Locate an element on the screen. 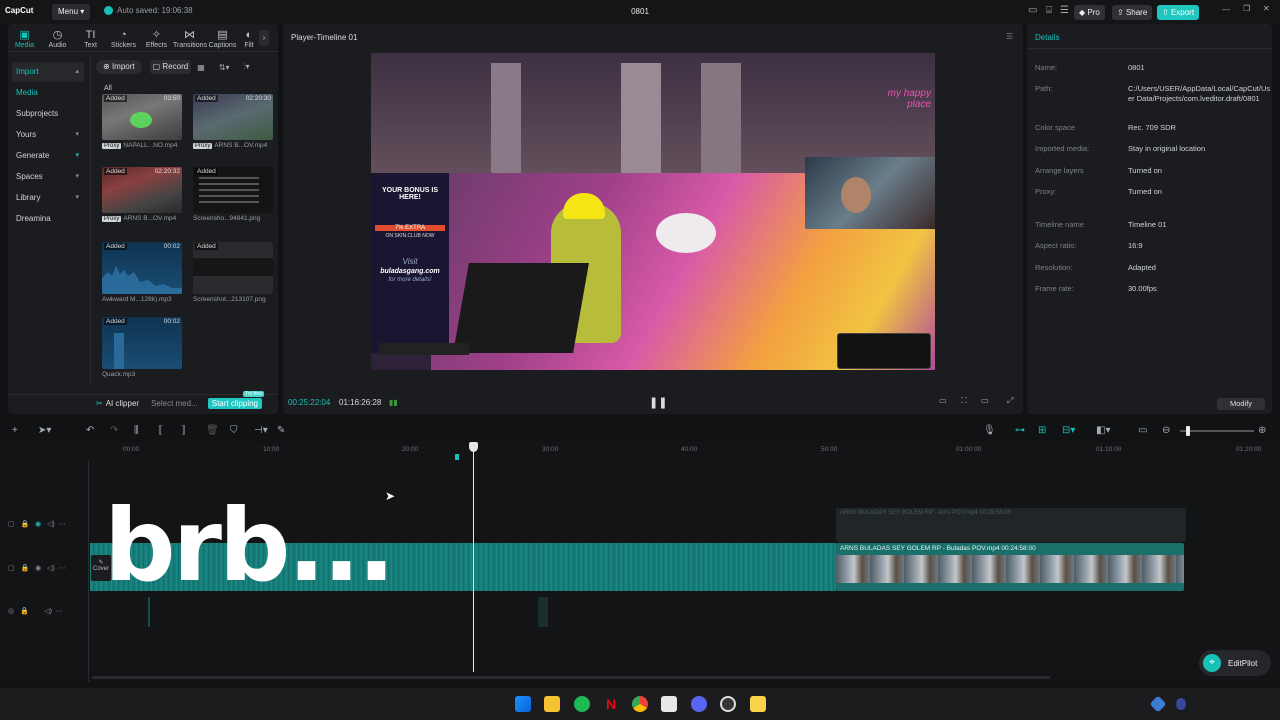 This screenshot has width=1280, height=720. magic-icon: ✎ is located at coordinates (281, 430).